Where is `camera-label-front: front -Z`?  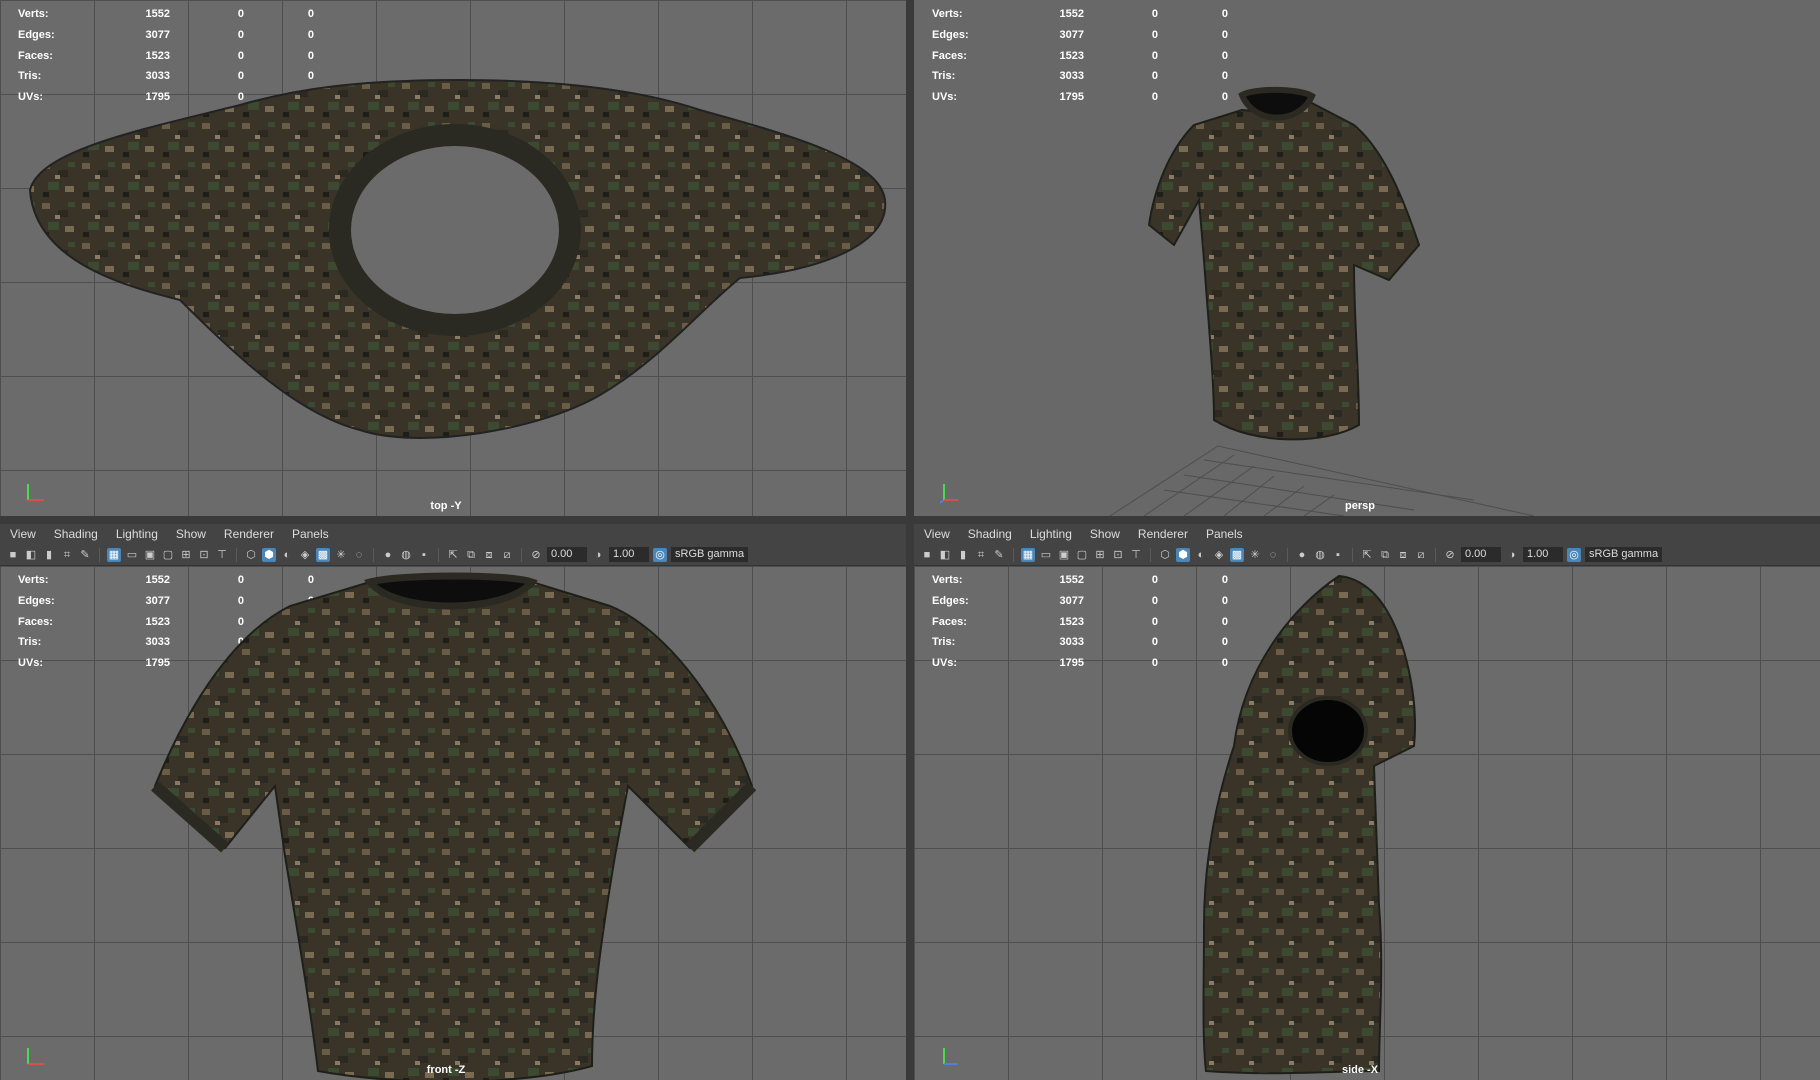 camera-label-front: front -Z is located at coordinates (446, 1070).